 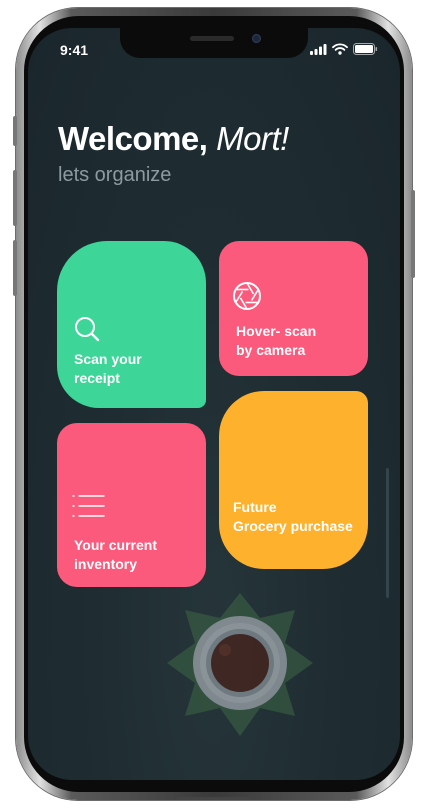 What do you see at coordinates (293, 480) in the screenshot?
I see `future-grocery-card: Future Grocery purchase` at bounding box center [293, 480].